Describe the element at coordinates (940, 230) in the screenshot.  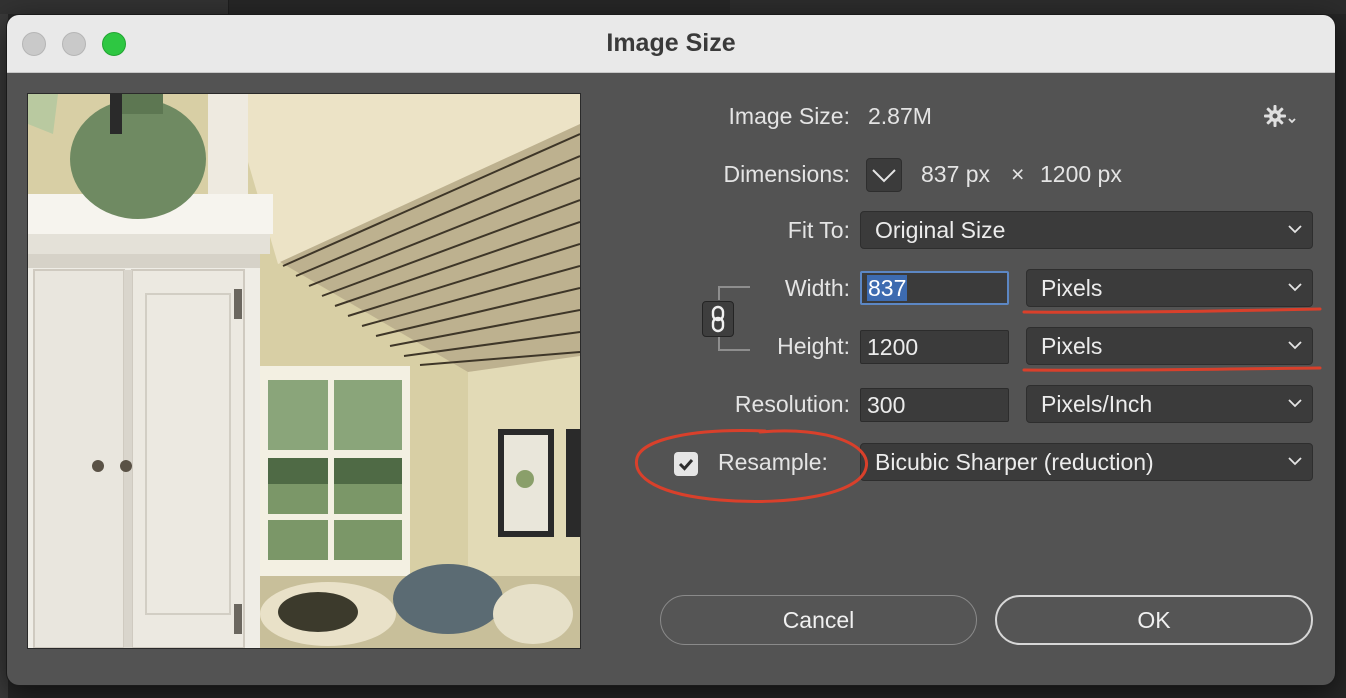
I see `fit-to-value: Original Size` at that location.